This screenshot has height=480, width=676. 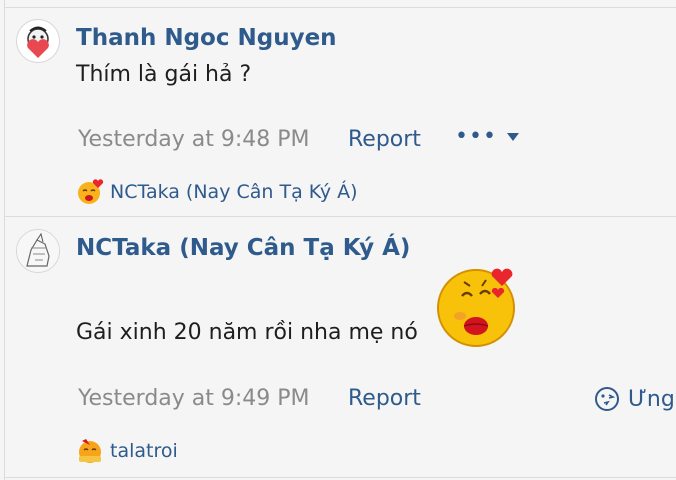 I want to click on post-timestamp: Yesterday at 9:48 PM, so click(x=194, y=139).